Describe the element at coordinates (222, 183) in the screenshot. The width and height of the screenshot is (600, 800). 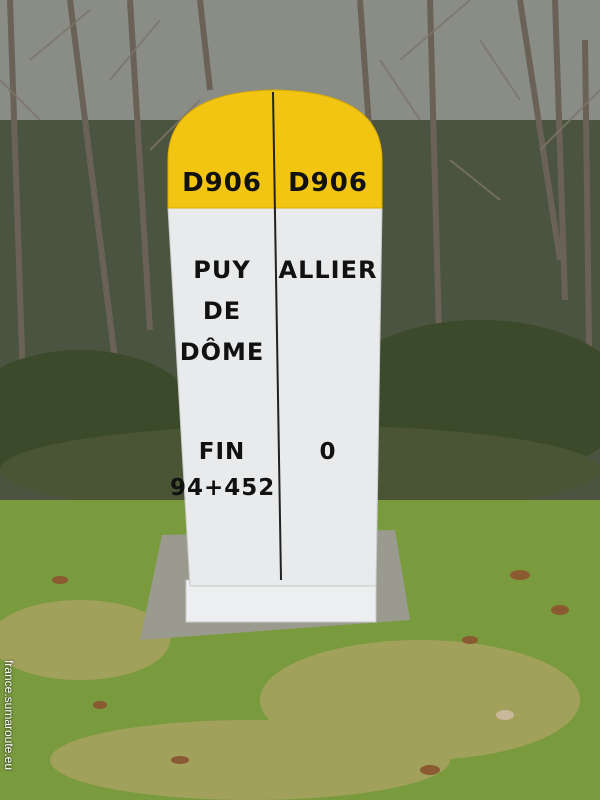
I see `left-road-number: D906` at that location.